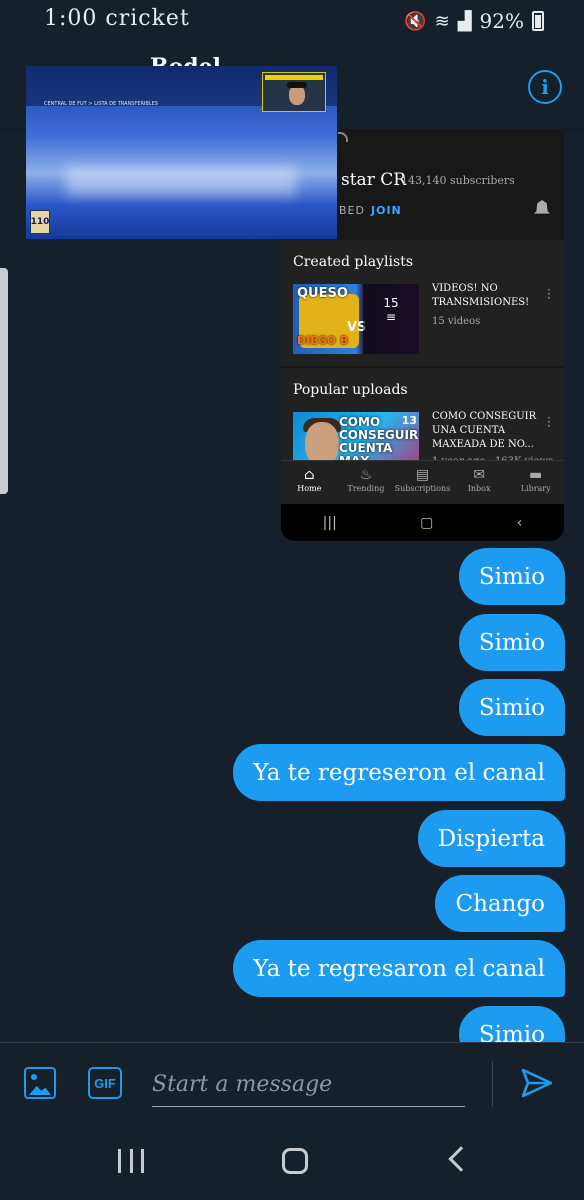 The width and height of the screenshot is (584, 1200). I want to click on yt-playlist-meta: 15 videos, so click(456, 321).